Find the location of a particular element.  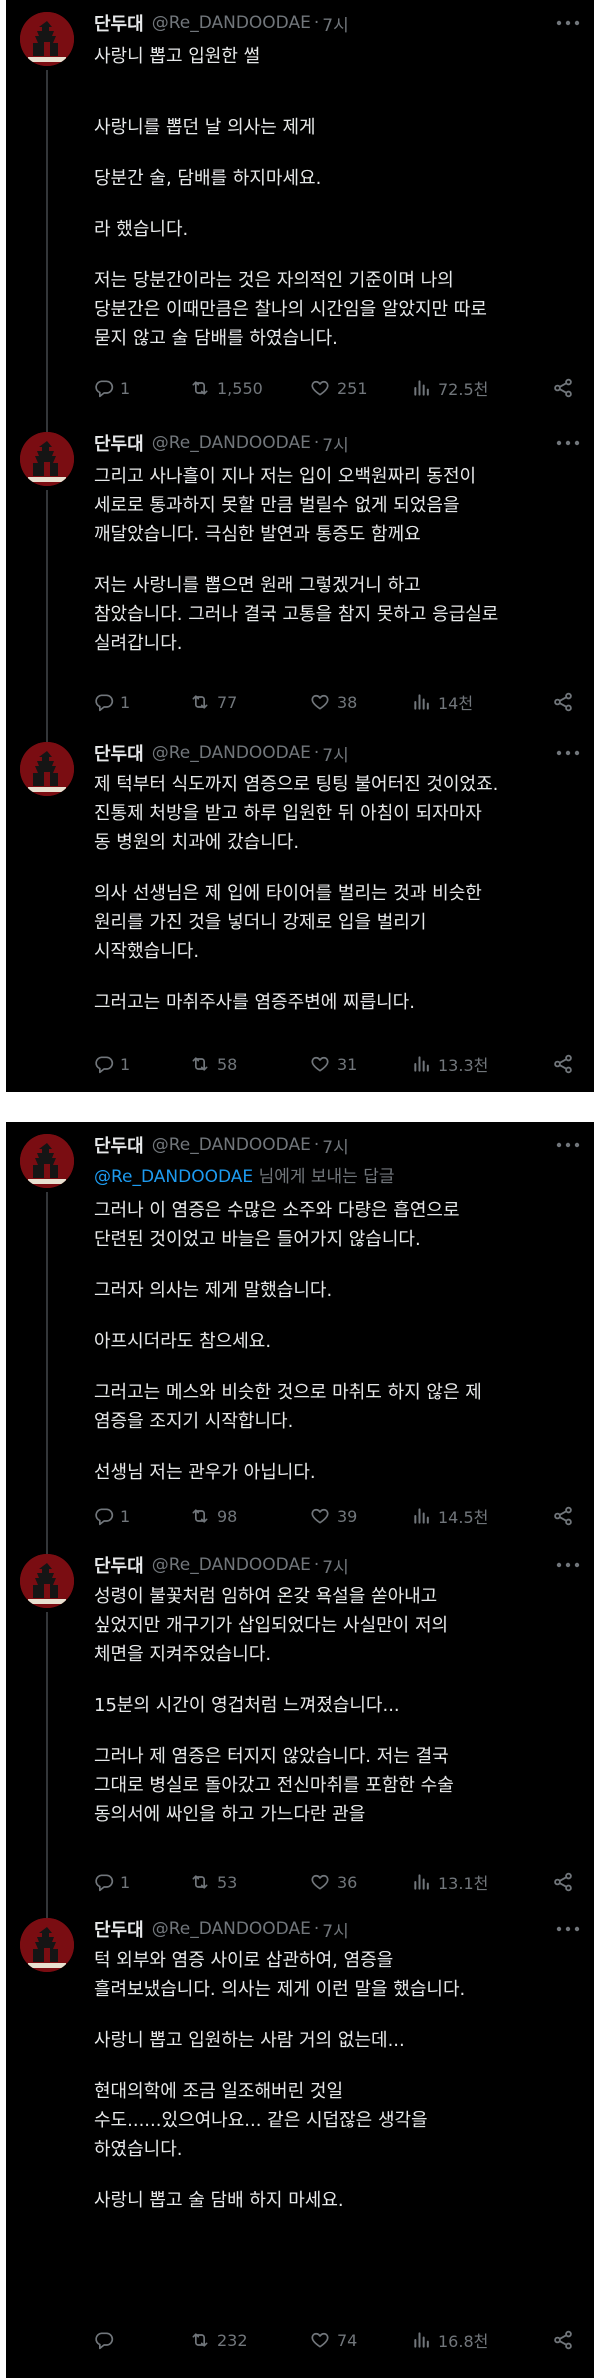

views-button: 14.5천 is located at coordinates (462, 1516).